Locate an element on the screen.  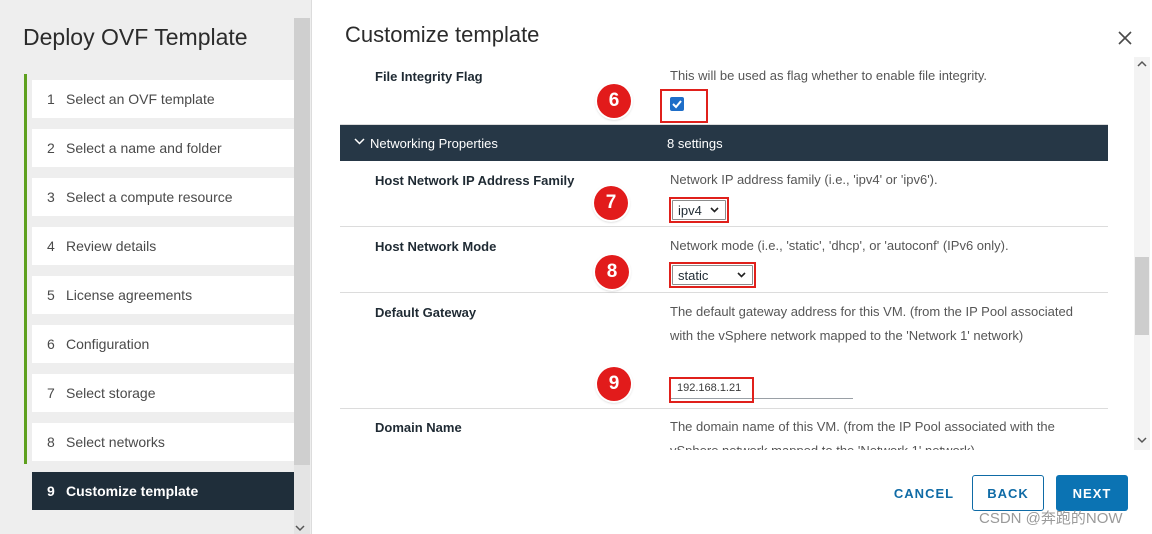
content-scrollbar is located at coordinates (1142, 253).